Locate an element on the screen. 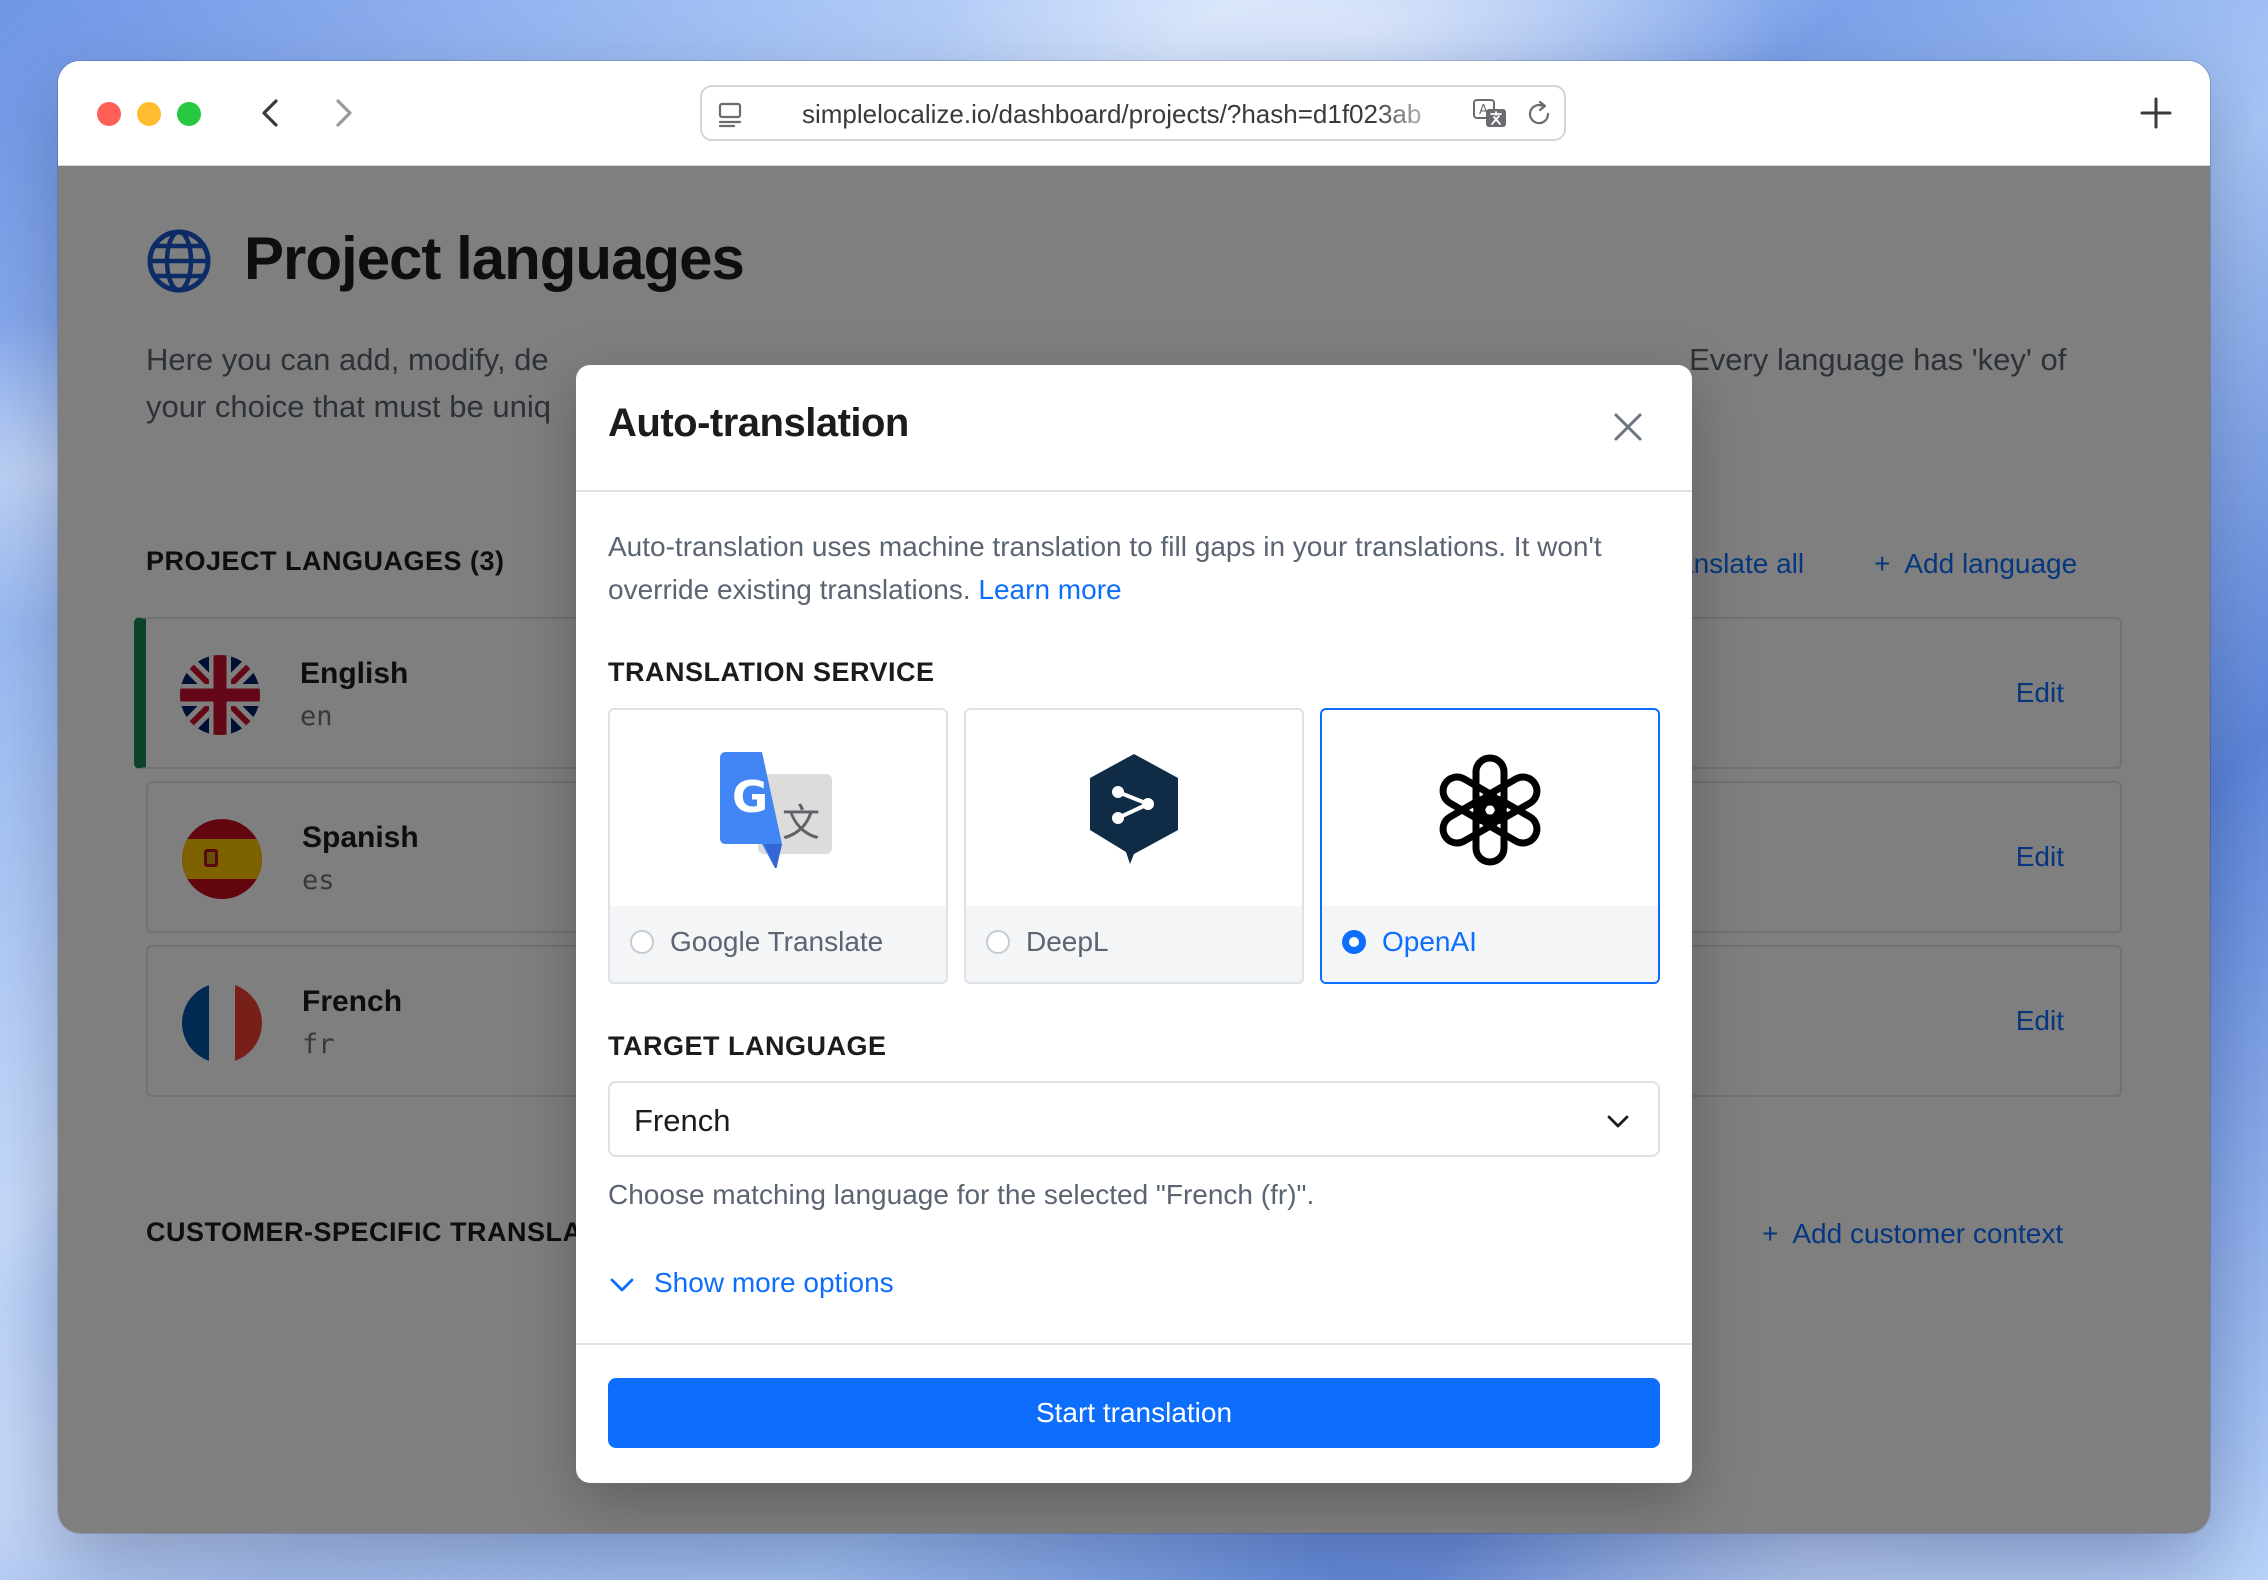 The width and height of the screenshot is (2268, 1580). service-name: OpenAI is located at coordinates (1429, 941).